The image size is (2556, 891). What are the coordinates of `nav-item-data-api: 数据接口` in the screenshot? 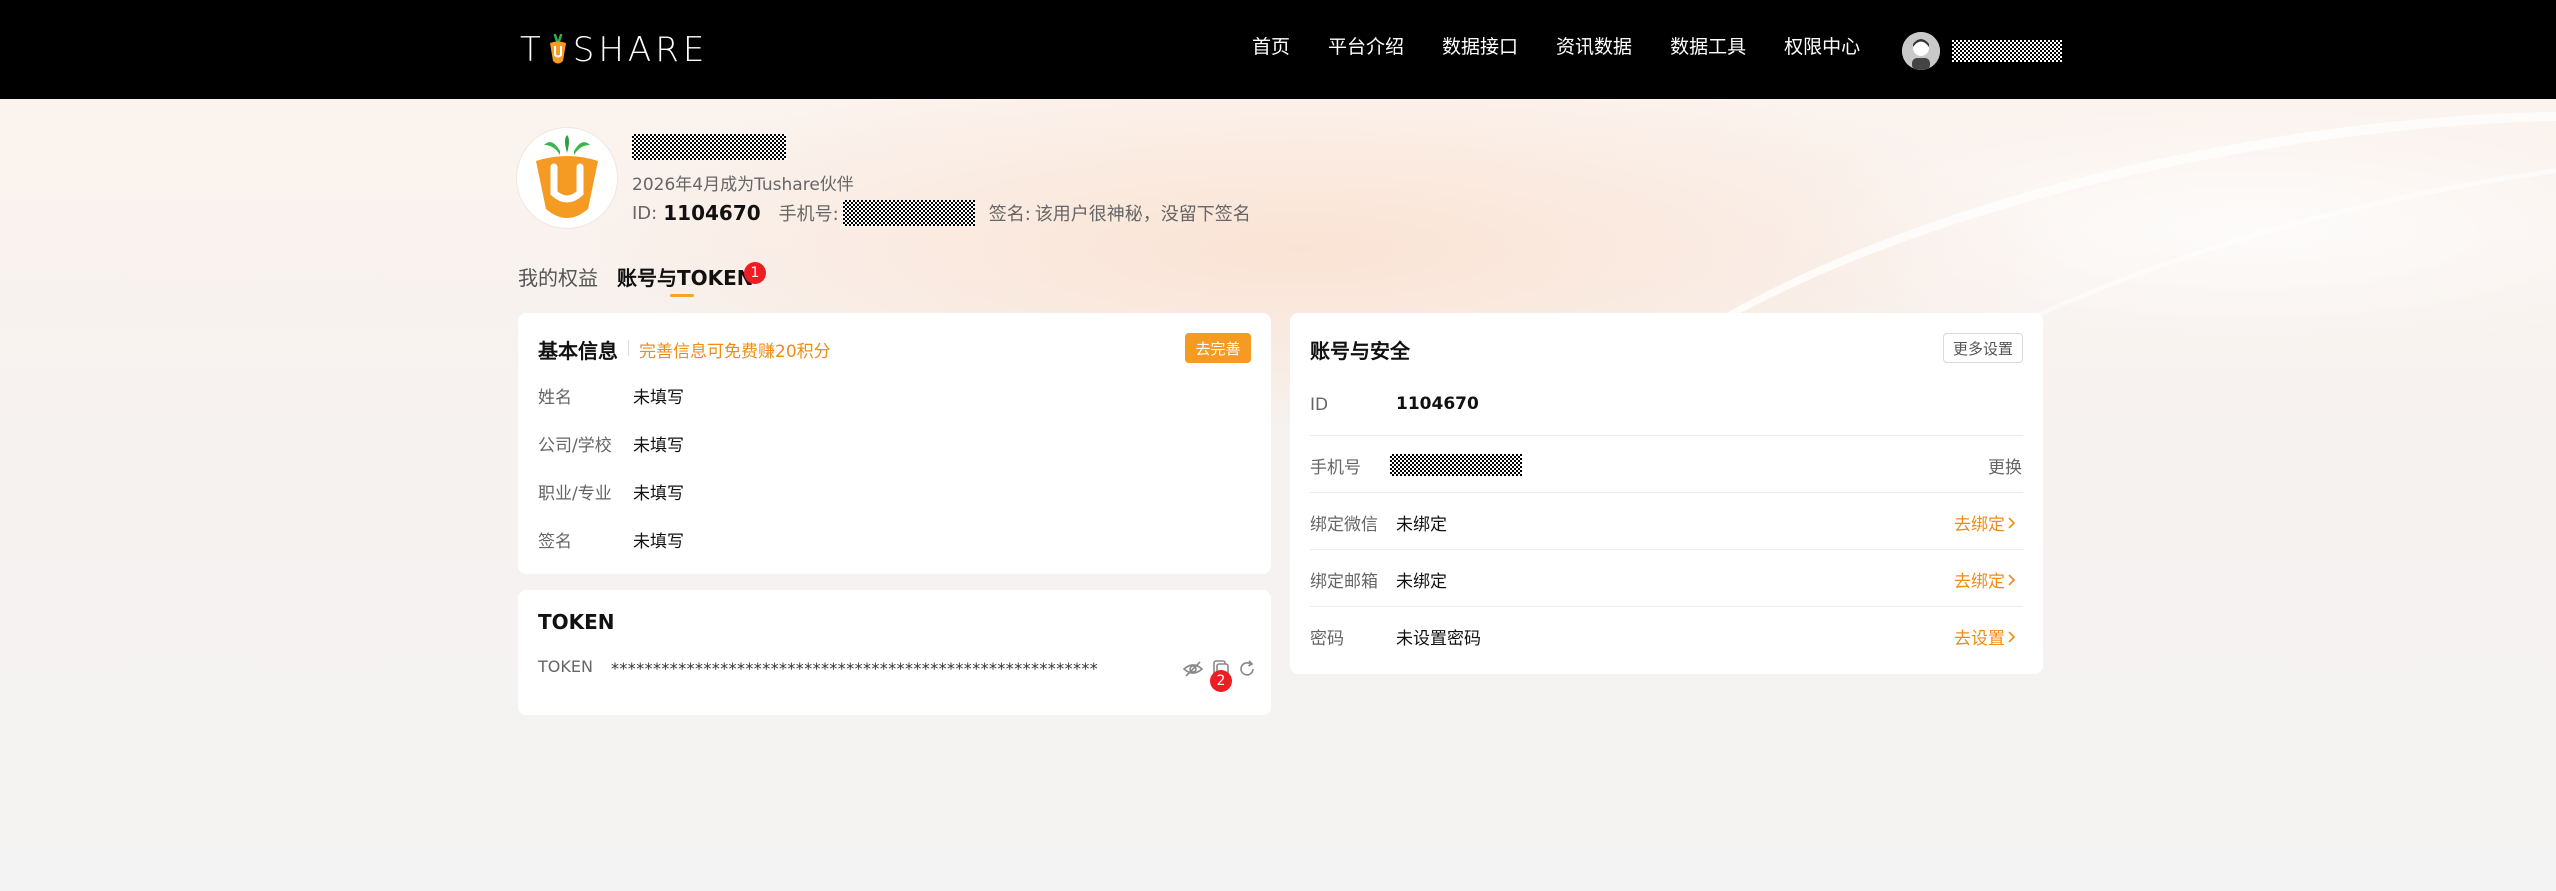 It's located at (1480, 45).